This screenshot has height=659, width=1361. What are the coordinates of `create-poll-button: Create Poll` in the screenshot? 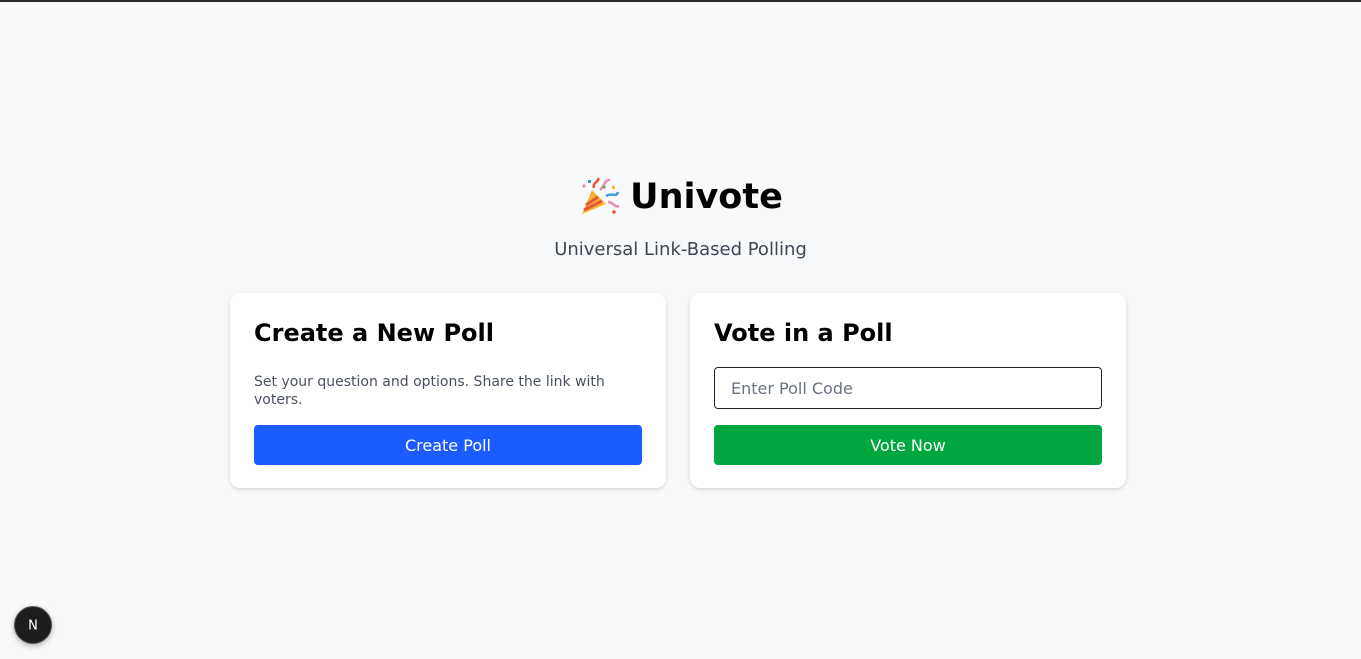 It's located at (448, 445).